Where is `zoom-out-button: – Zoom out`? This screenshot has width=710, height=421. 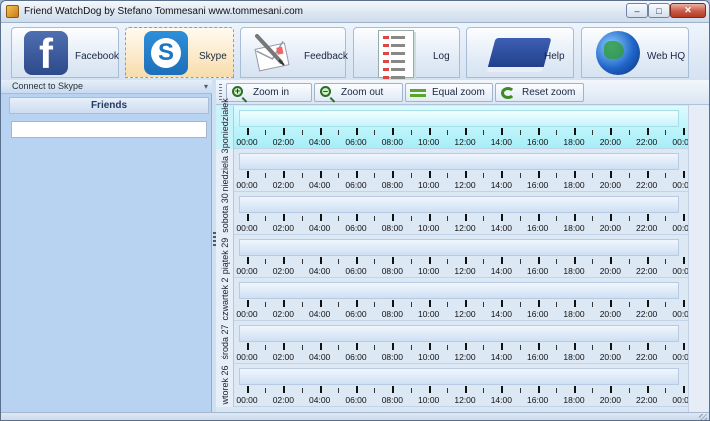 zoom-out-button: – Zoom out is located at coordinates (358, 92).